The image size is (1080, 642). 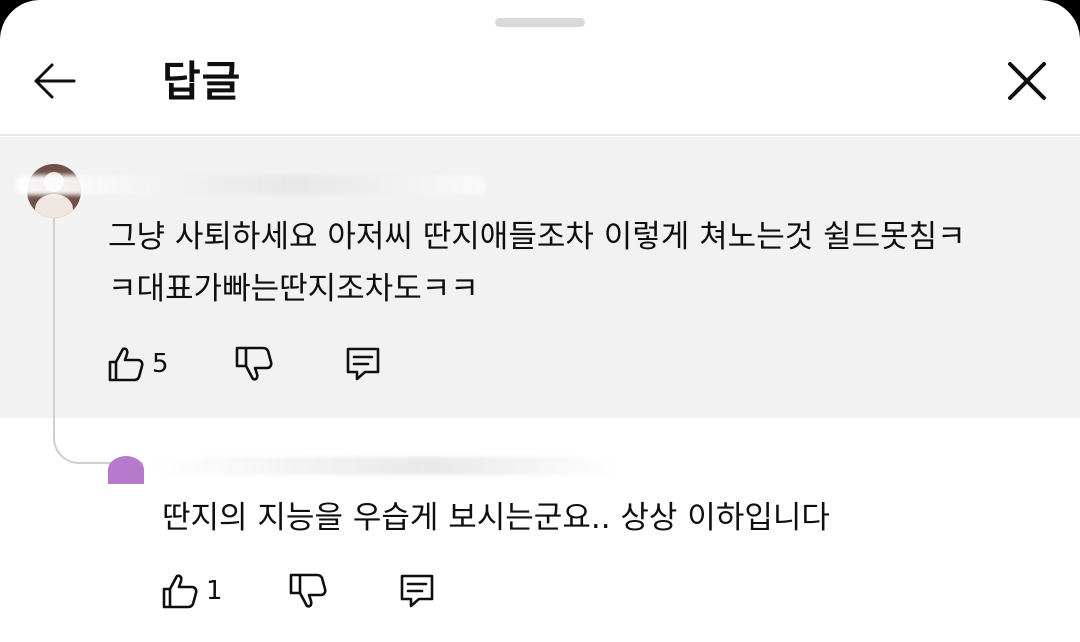 I want to click on arrow-left-icon, so click(x=55, y=81).